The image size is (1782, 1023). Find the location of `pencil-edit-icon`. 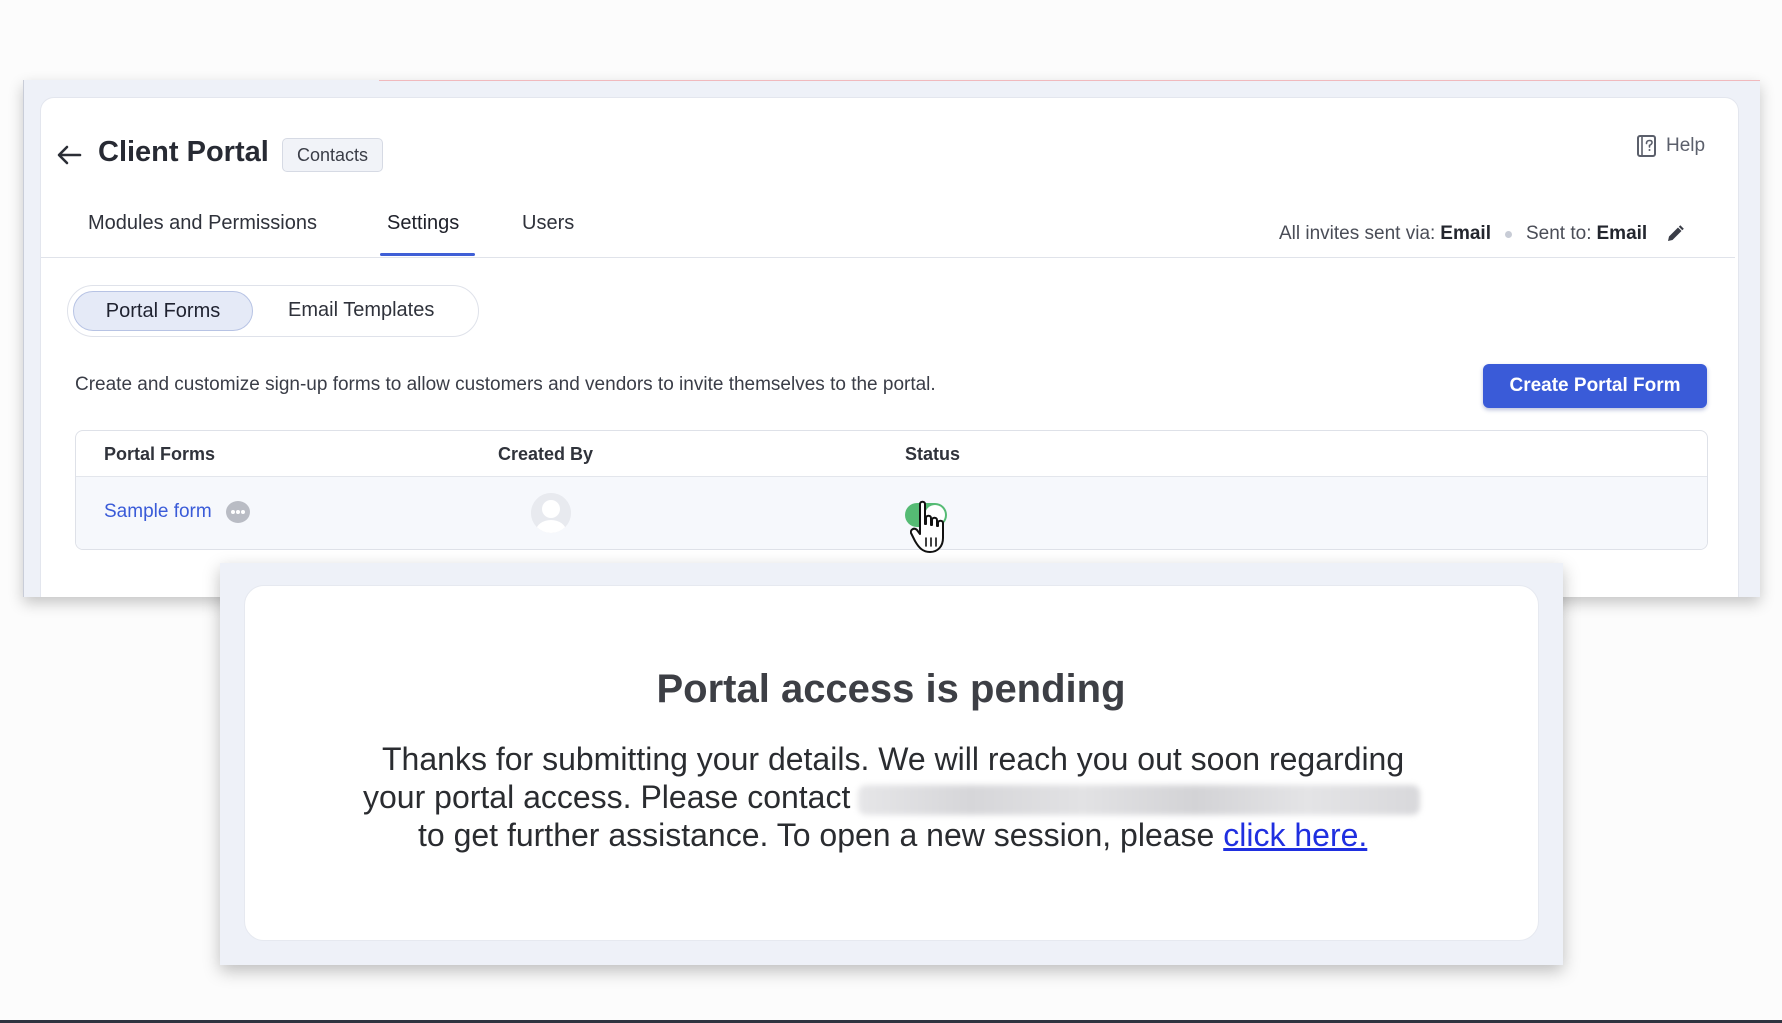

pencil-edit-icon is located at coordinates (1675, 234).